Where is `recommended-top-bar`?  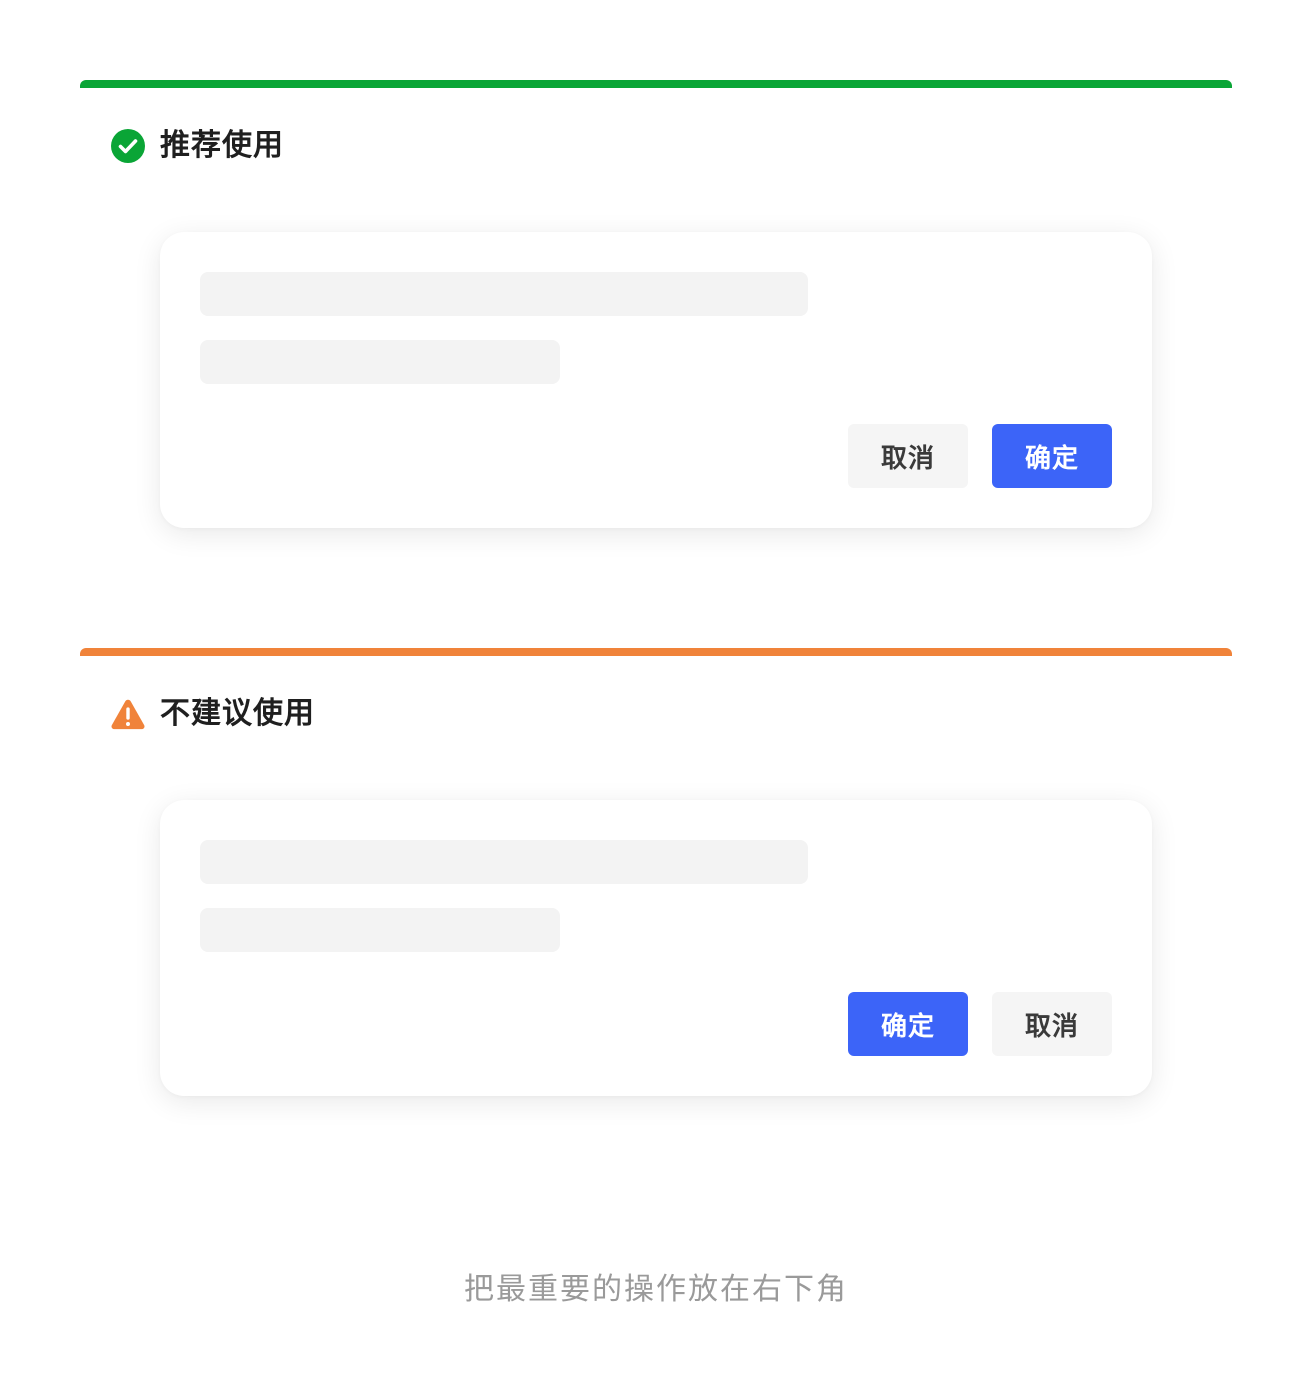
recommended-top-bar is located at coordinates (656, 84).